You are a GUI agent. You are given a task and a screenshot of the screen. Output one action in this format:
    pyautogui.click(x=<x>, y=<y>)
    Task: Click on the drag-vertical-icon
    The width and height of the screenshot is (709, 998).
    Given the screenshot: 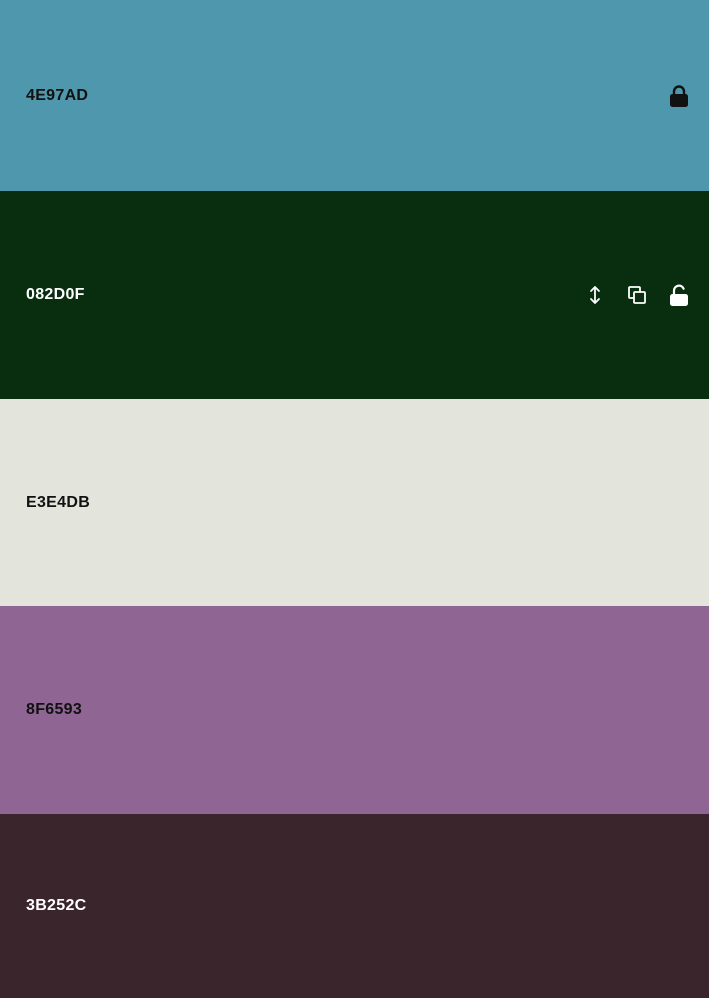 What is the action you would take?
    pyautogui.click(x=595, y=295)
    